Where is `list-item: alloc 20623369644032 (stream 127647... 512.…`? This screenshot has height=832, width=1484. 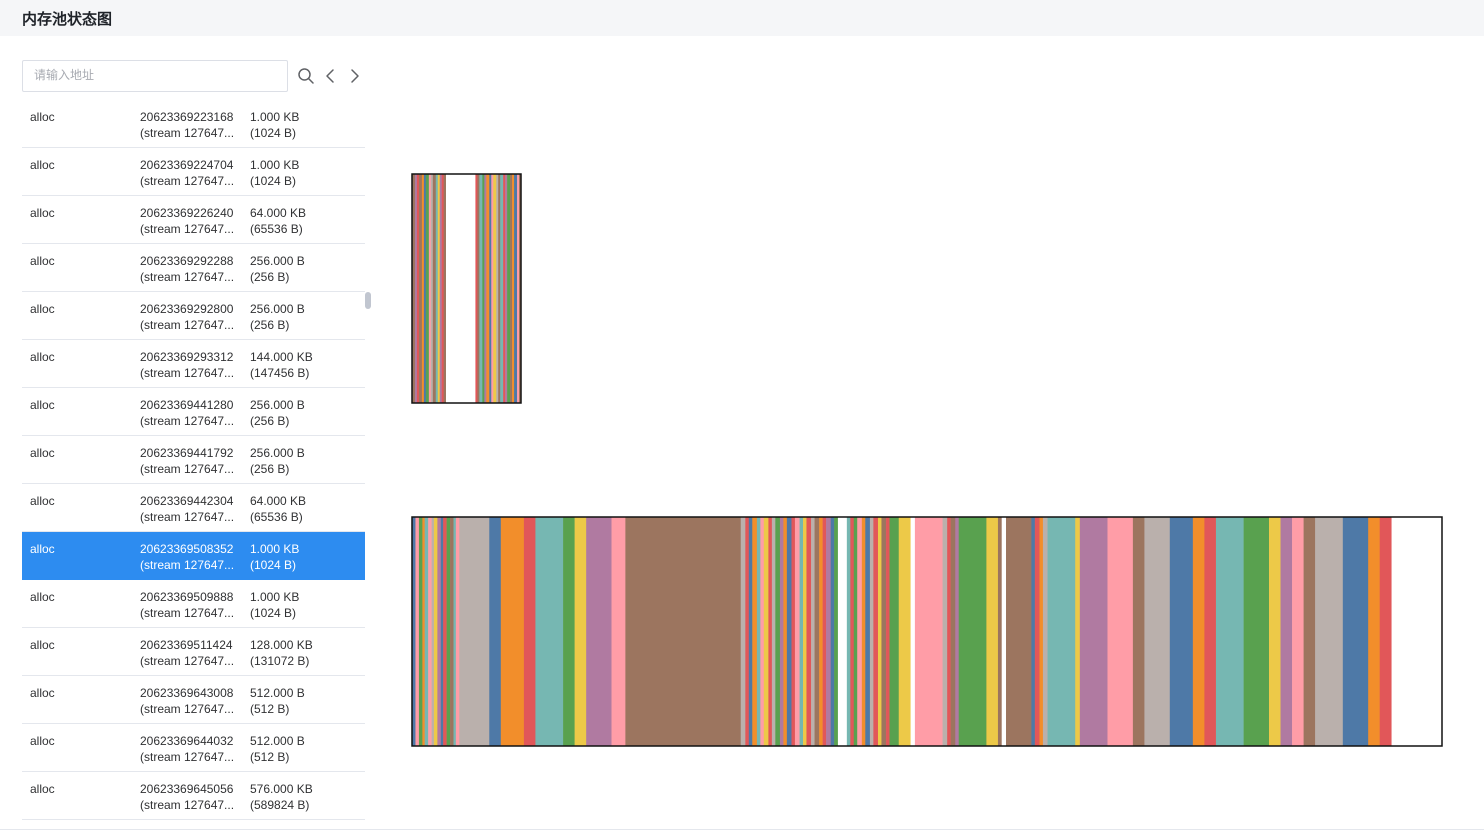 list-item: alloc 20623369644032 (stream 127647... 512.… is located at coordinates (193, 748).